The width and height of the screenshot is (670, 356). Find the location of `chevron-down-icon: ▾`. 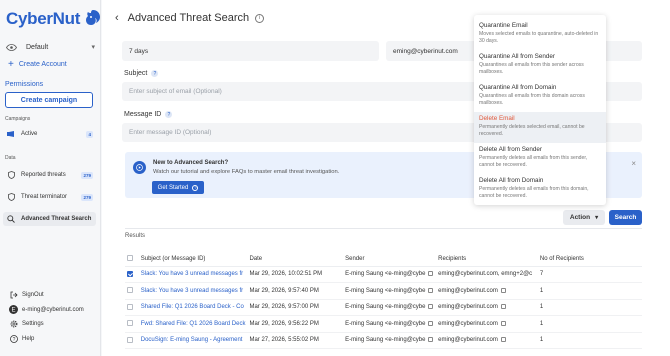

chevron-down-icon: ▾ is located at coordinates (93, 47).